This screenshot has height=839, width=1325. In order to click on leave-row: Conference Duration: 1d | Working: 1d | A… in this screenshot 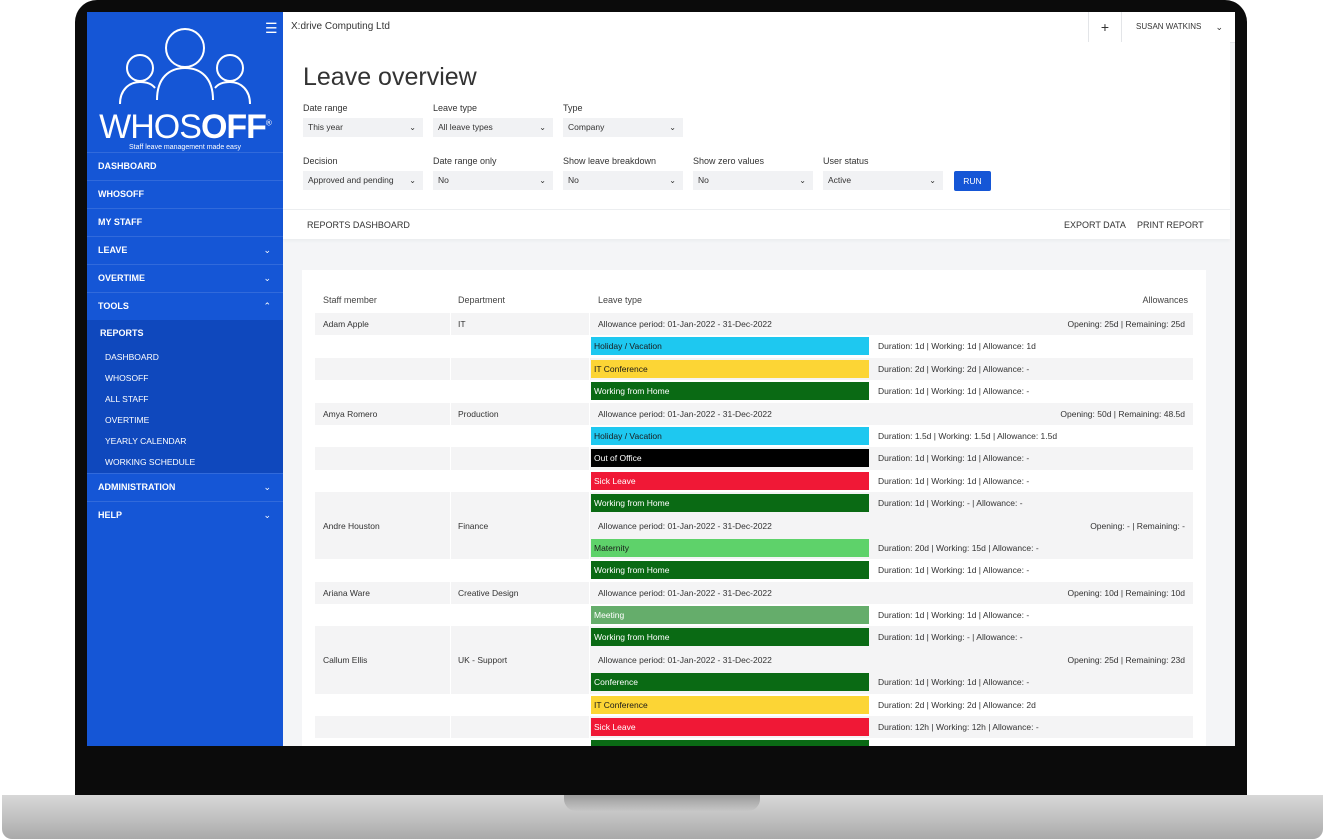, I will do `click(754, 682)`.